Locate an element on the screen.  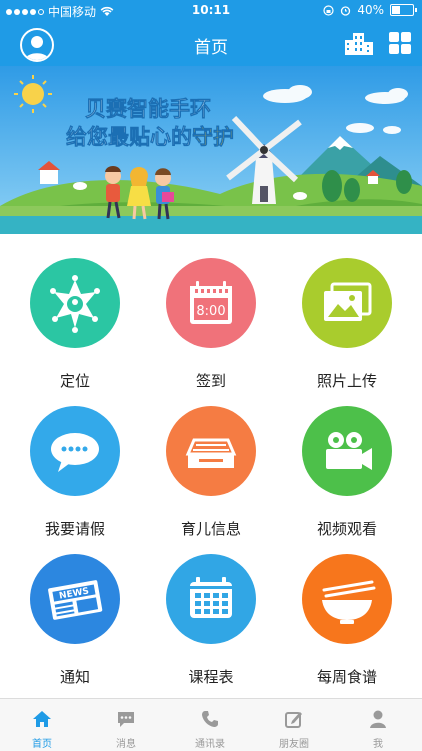
banner-line2-prefix: 给您最贴心的 is located at coordinates (129, 137).